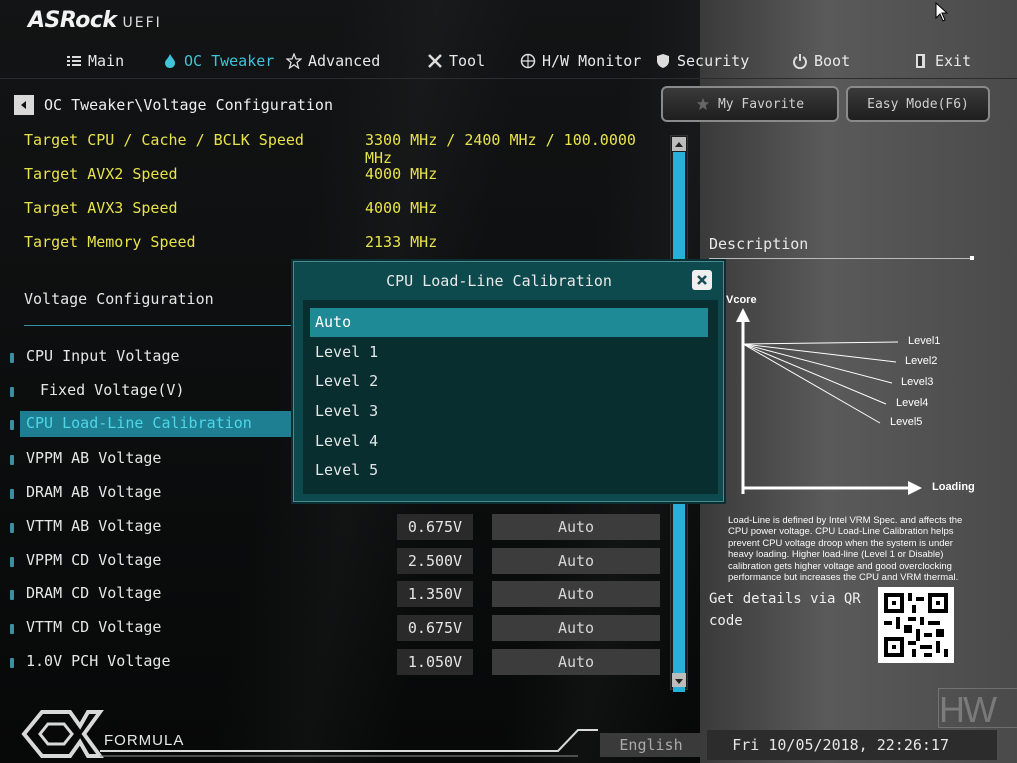  I want to click on tab-boot: Boot, so click(821, 61).